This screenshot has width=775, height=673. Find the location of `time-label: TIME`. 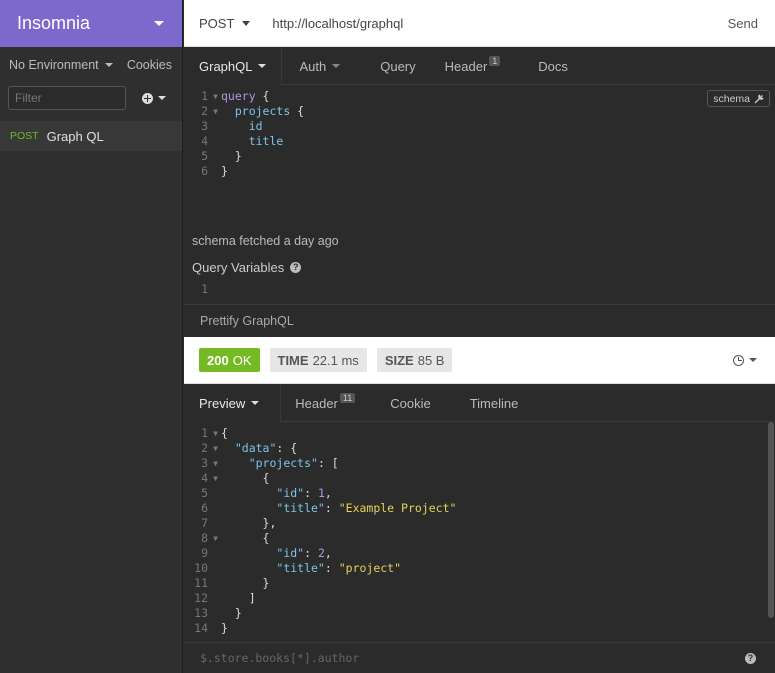

time-label: TIME is located at coordinates (293, 360).